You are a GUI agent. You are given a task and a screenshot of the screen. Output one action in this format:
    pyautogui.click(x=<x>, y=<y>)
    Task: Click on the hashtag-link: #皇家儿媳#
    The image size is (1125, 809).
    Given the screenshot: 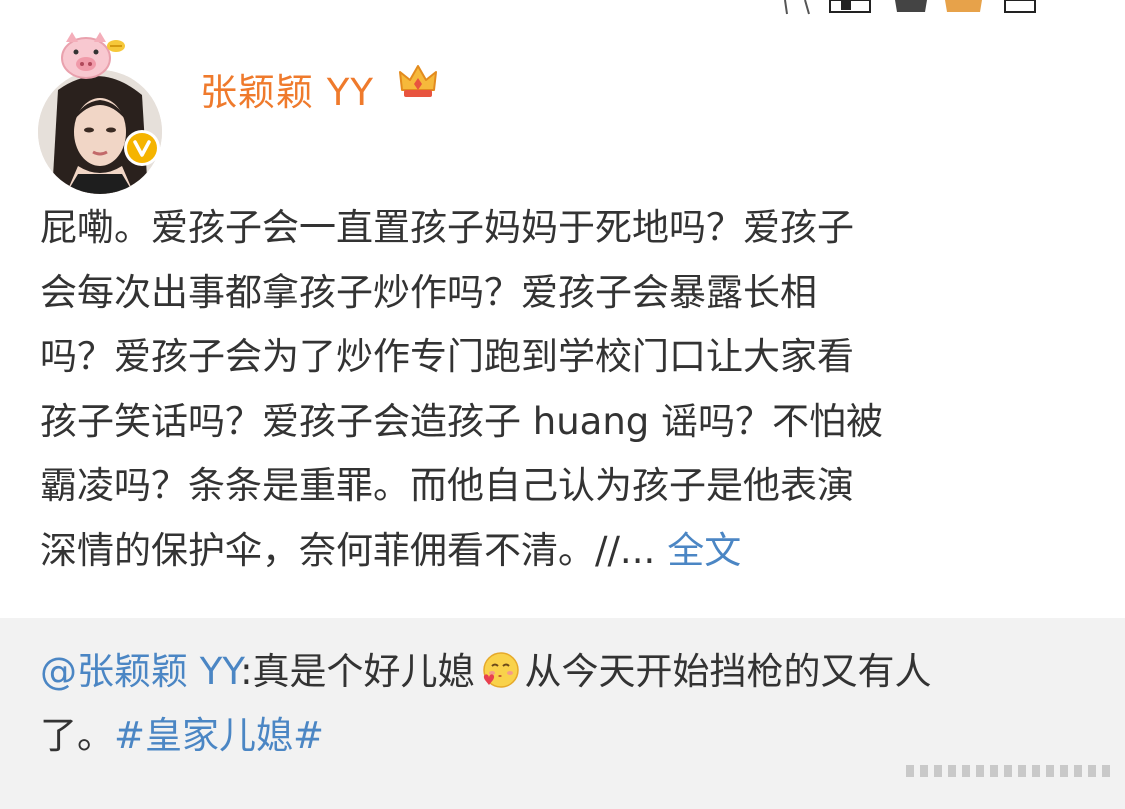 What is the action you would take?
    pyautogui.click(x=219, y=735)
    